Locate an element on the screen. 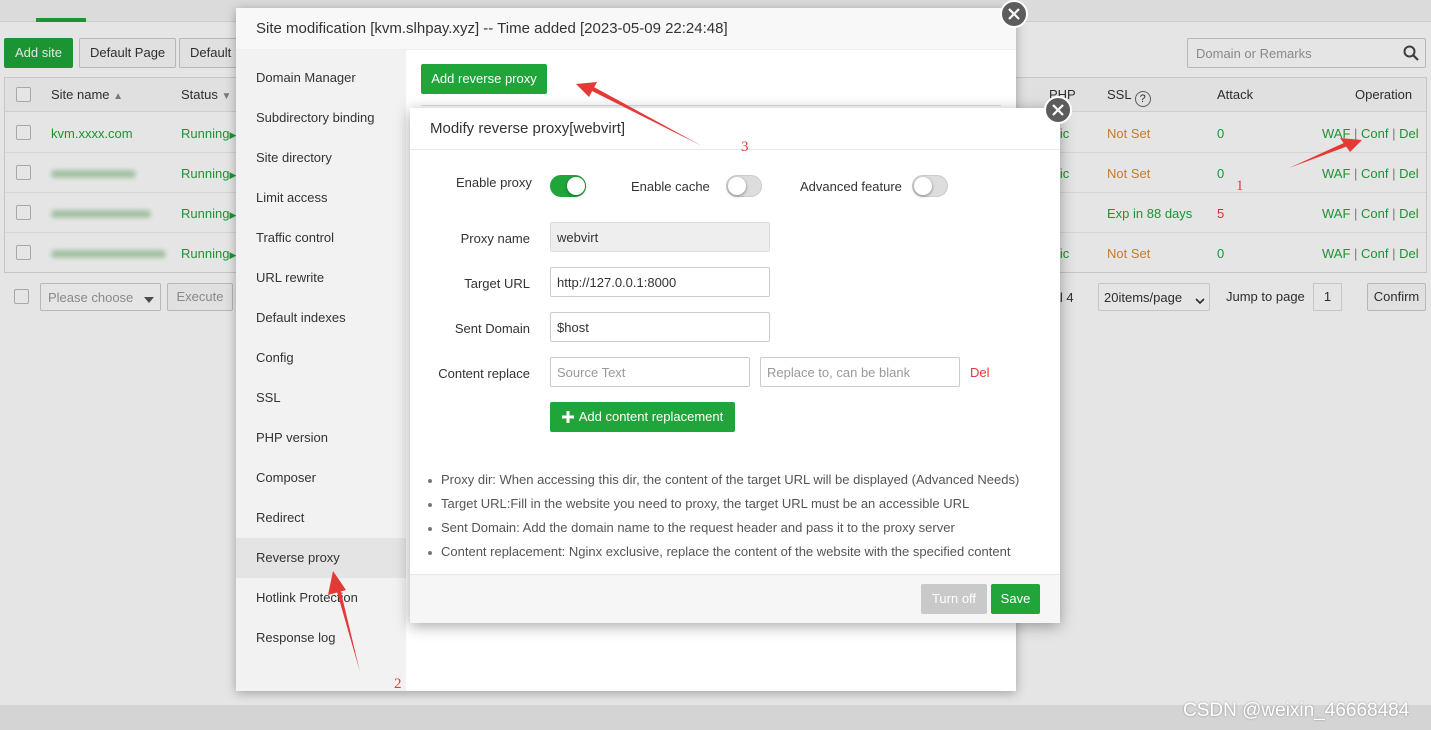  annotation-3: 3 is located at coordinates (745, 147).